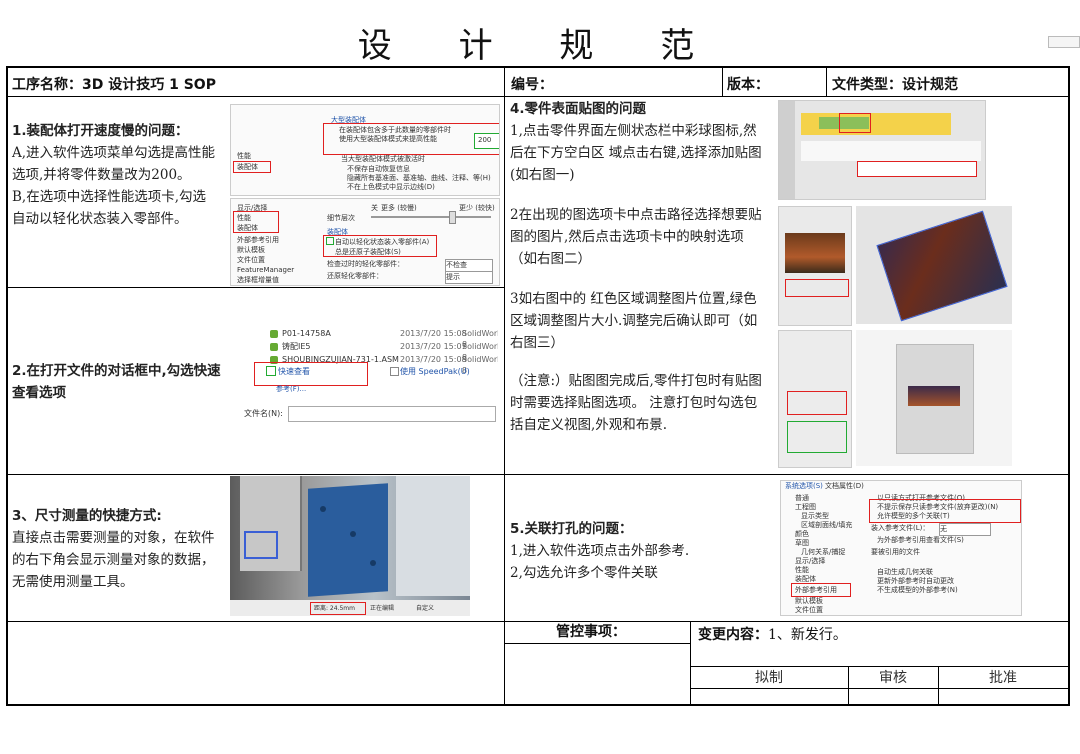 The width and height of the screenshot is (1080, 754). What do you see at coordinates (895, 552) in the screenshot?
I see `shot-option: 要被引用的文件` at bounding box center [895, 552].